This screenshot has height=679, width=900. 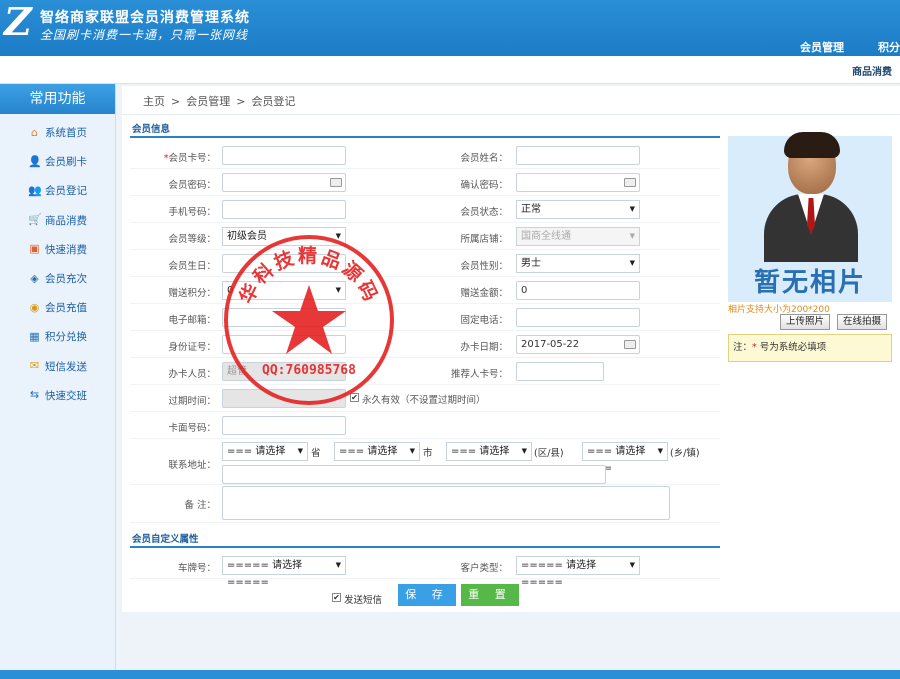 What do you see at coordinates (57, 190) in the screenshot?
I see `sidebar-item-register: 👥 会员登记` at bounding box center [57, 190].